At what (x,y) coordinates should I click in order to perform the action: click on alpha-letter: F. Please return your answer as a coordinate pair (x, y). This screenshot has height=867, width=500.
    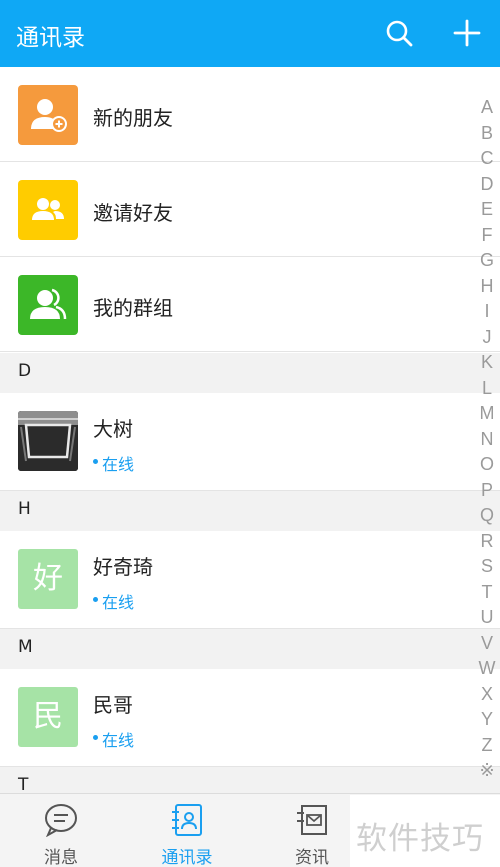
    Looking at the image, I should click on (487, 236).